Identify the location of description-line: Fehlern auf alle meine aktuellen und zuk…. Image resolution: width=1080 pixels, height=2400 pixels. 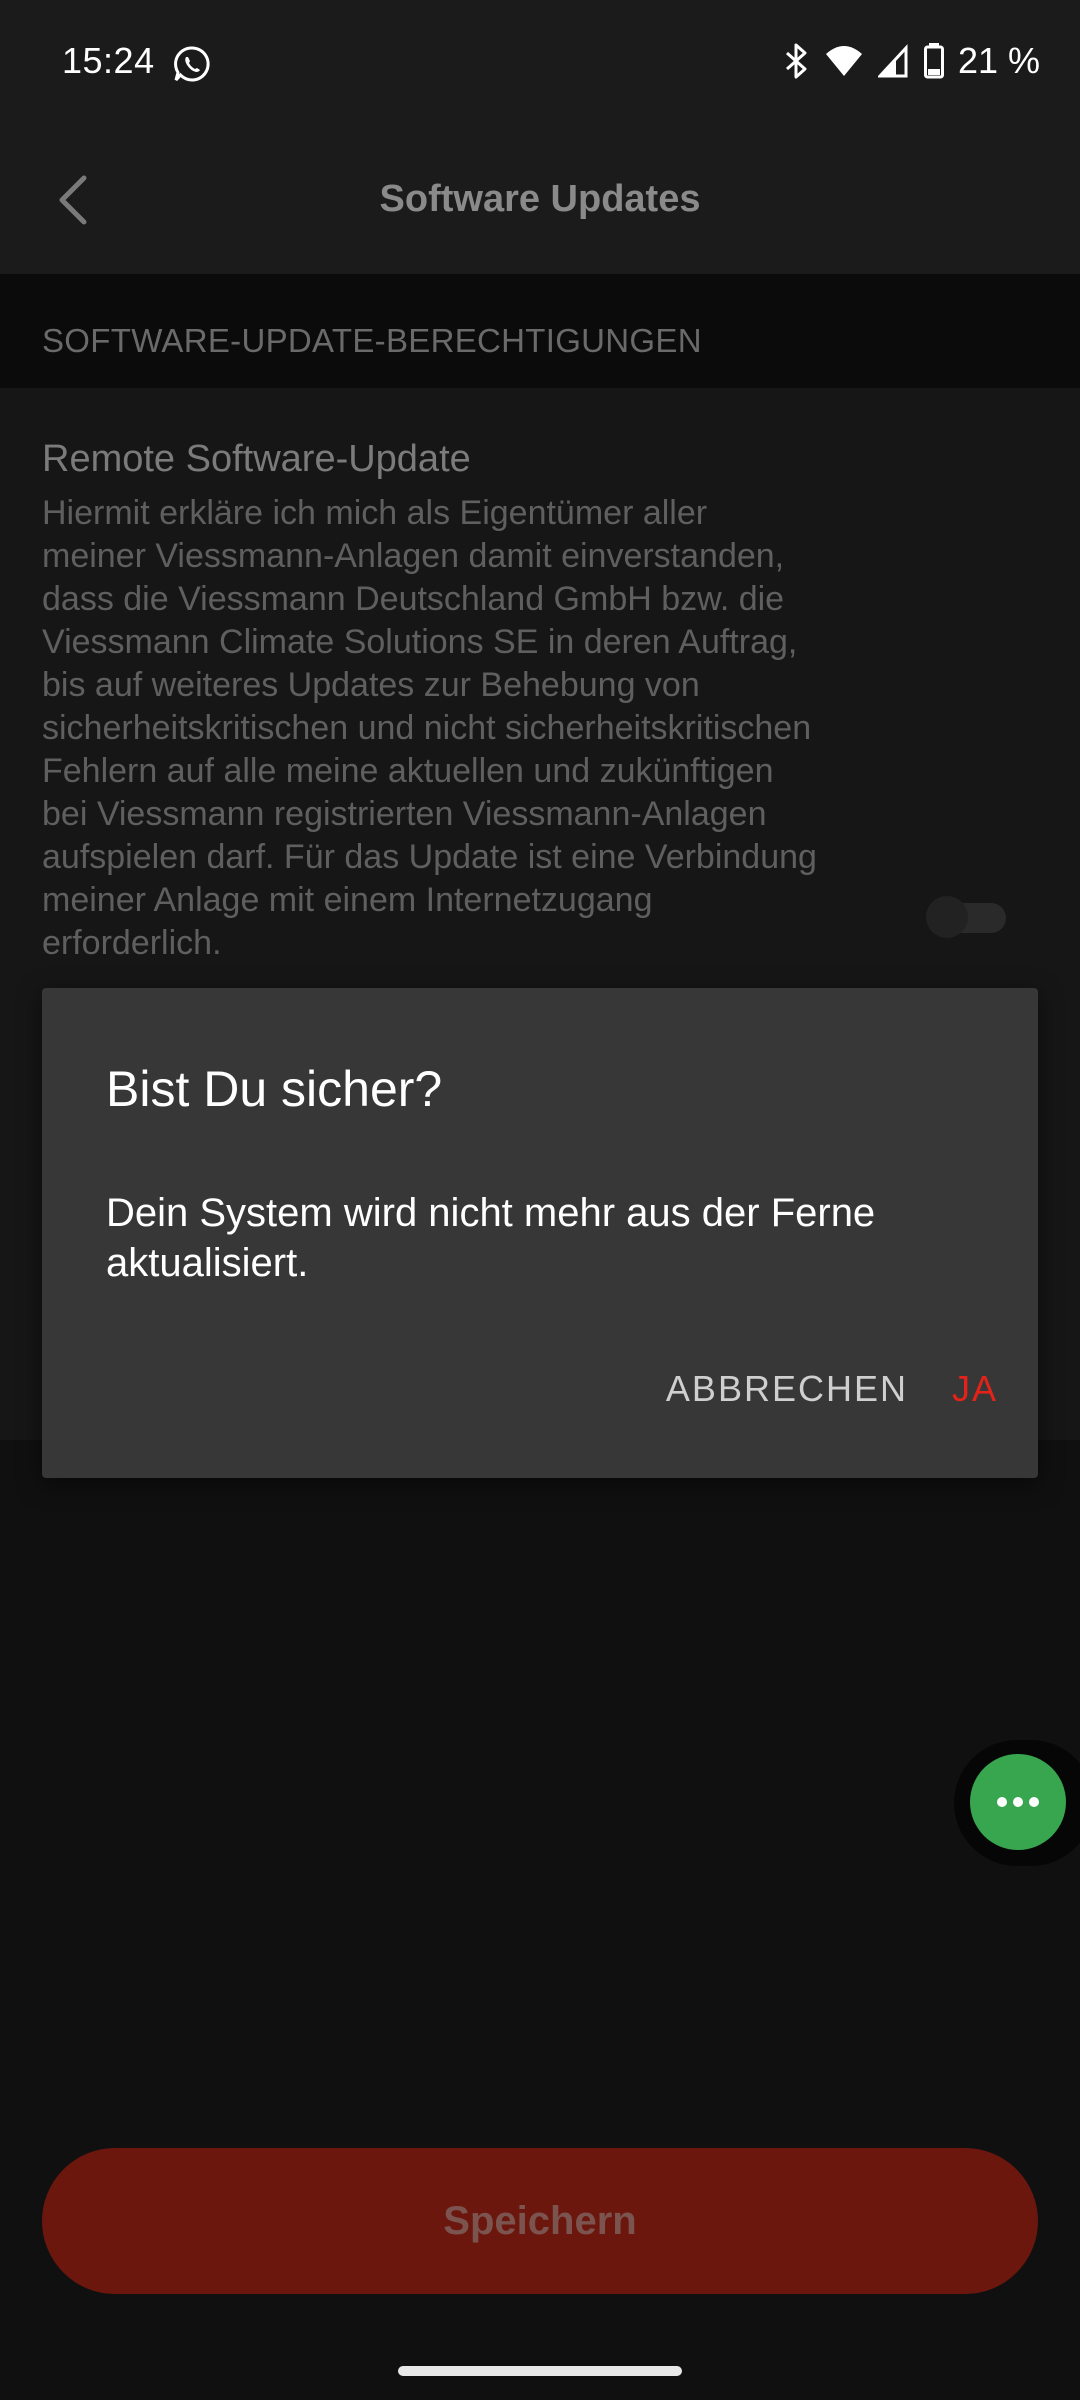
(408, 771).